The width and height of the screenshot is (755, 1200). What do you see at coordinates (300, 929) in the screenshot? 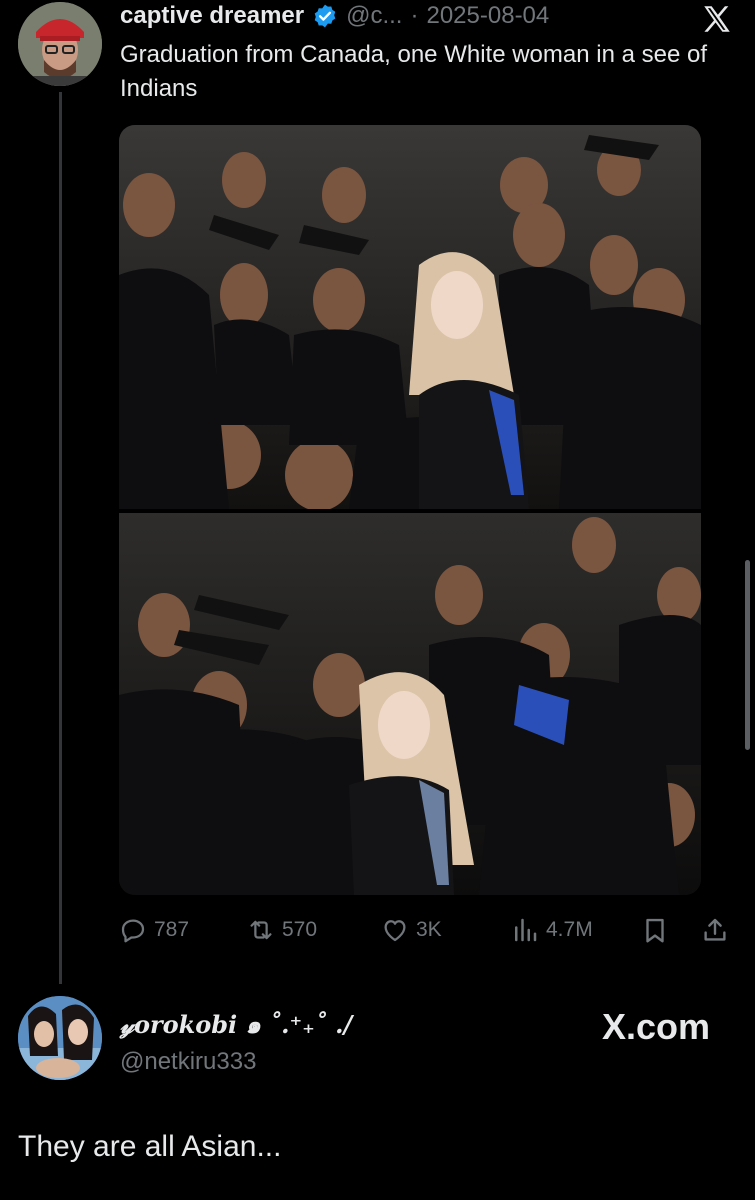
I see `repost-count: 570` at bounding box center [300, 929].